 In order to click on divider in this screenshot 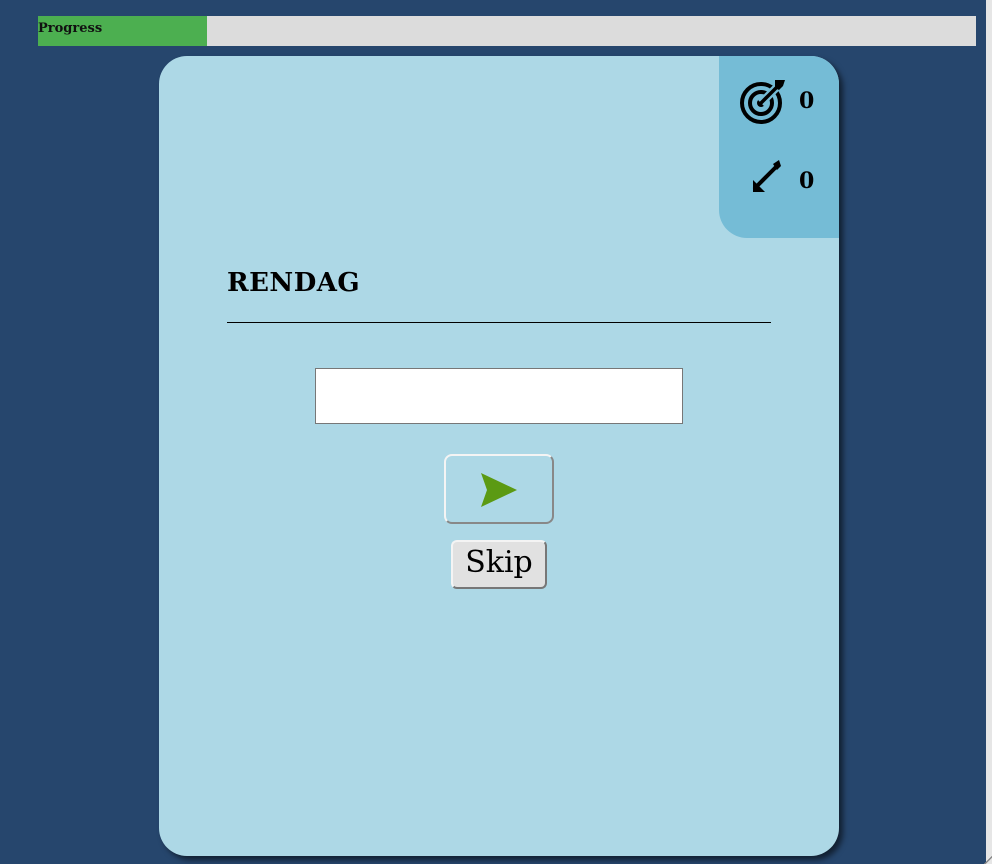, I will do `click(499, 322)`.